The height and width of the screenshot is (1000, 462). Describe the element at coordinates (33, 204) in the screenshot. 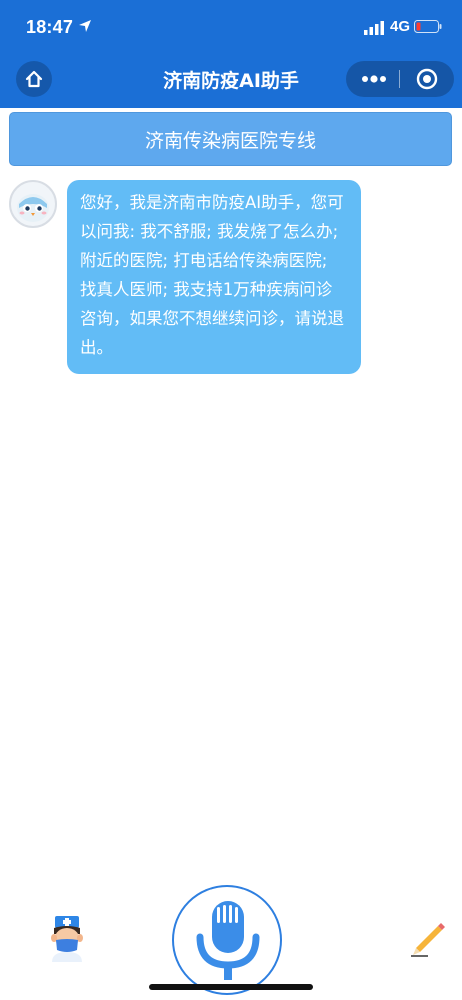

I see `bot-avatar-icon` at that location.